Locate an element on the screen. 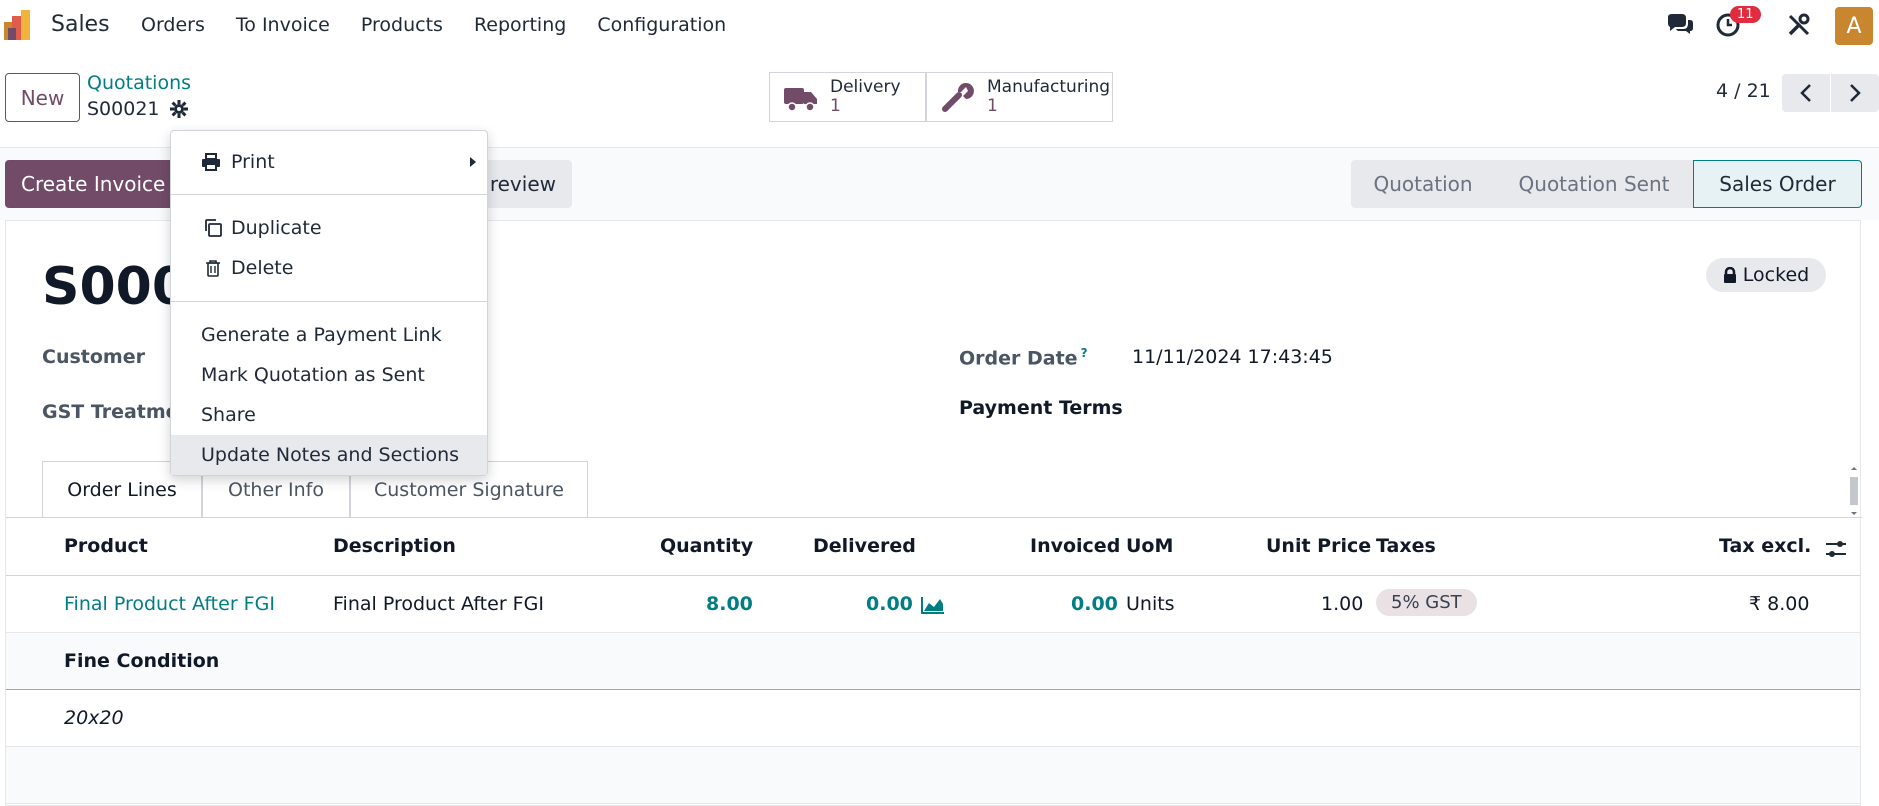 The height and width of the screenshot is (806, 1879). payment-terms-label: Payment Terms is located at coordinates (1041, 408).